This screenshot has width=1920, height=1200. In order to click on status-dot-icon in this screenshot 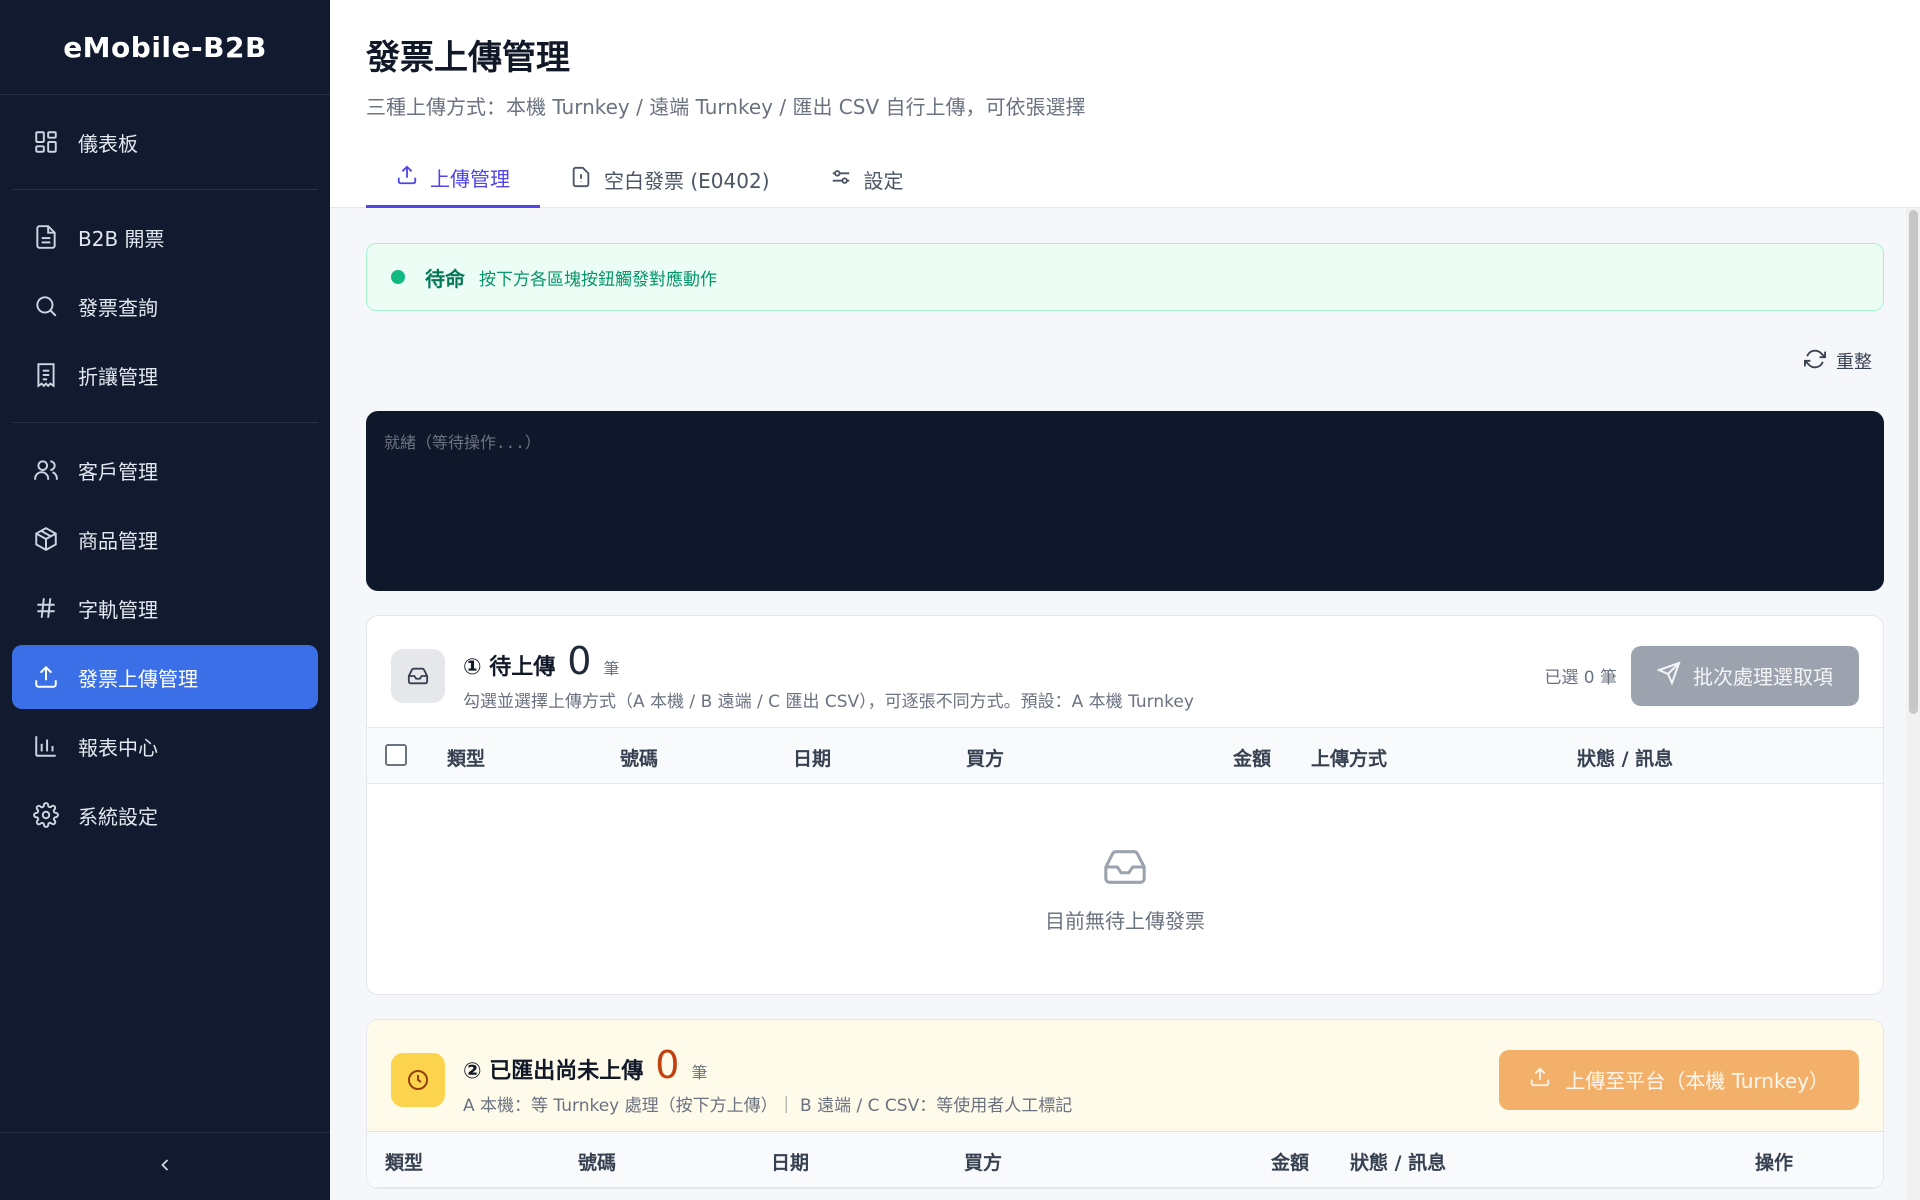, I will do `click(398, 277)`.